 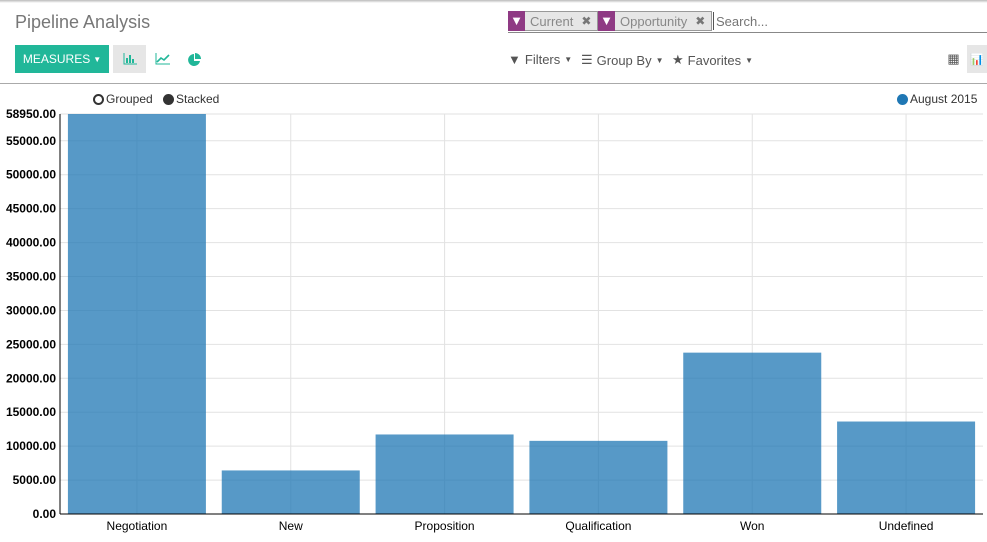 I want to click on y-tick-label: 10000.00, so click(x=31, y=446).